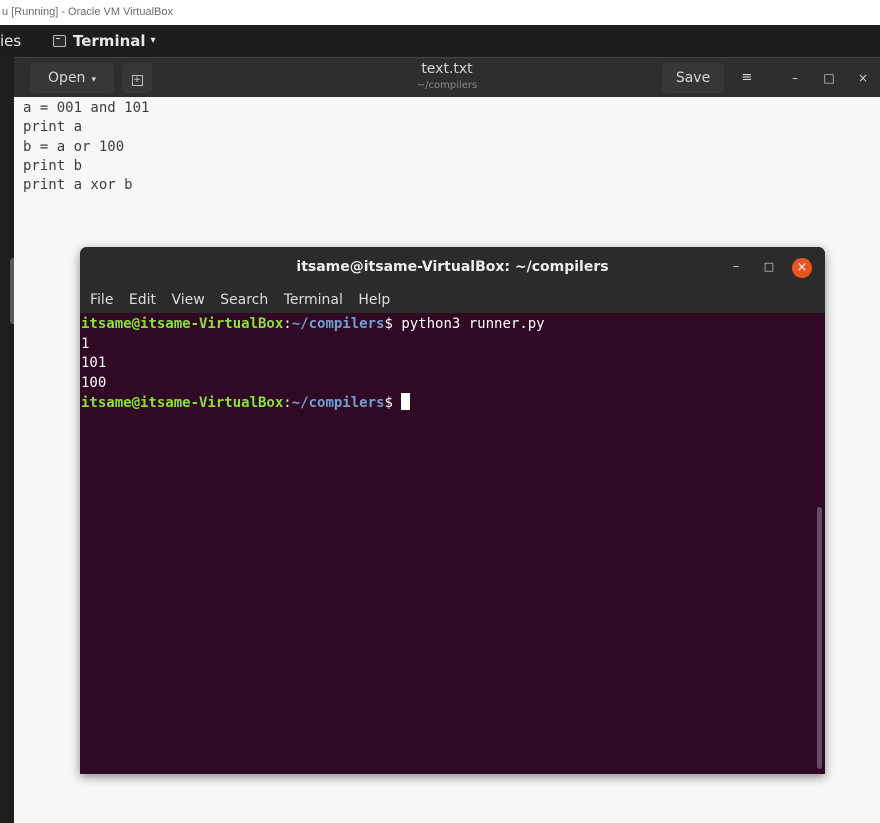  I want to click on editor-line: print a, so click(53, 127).